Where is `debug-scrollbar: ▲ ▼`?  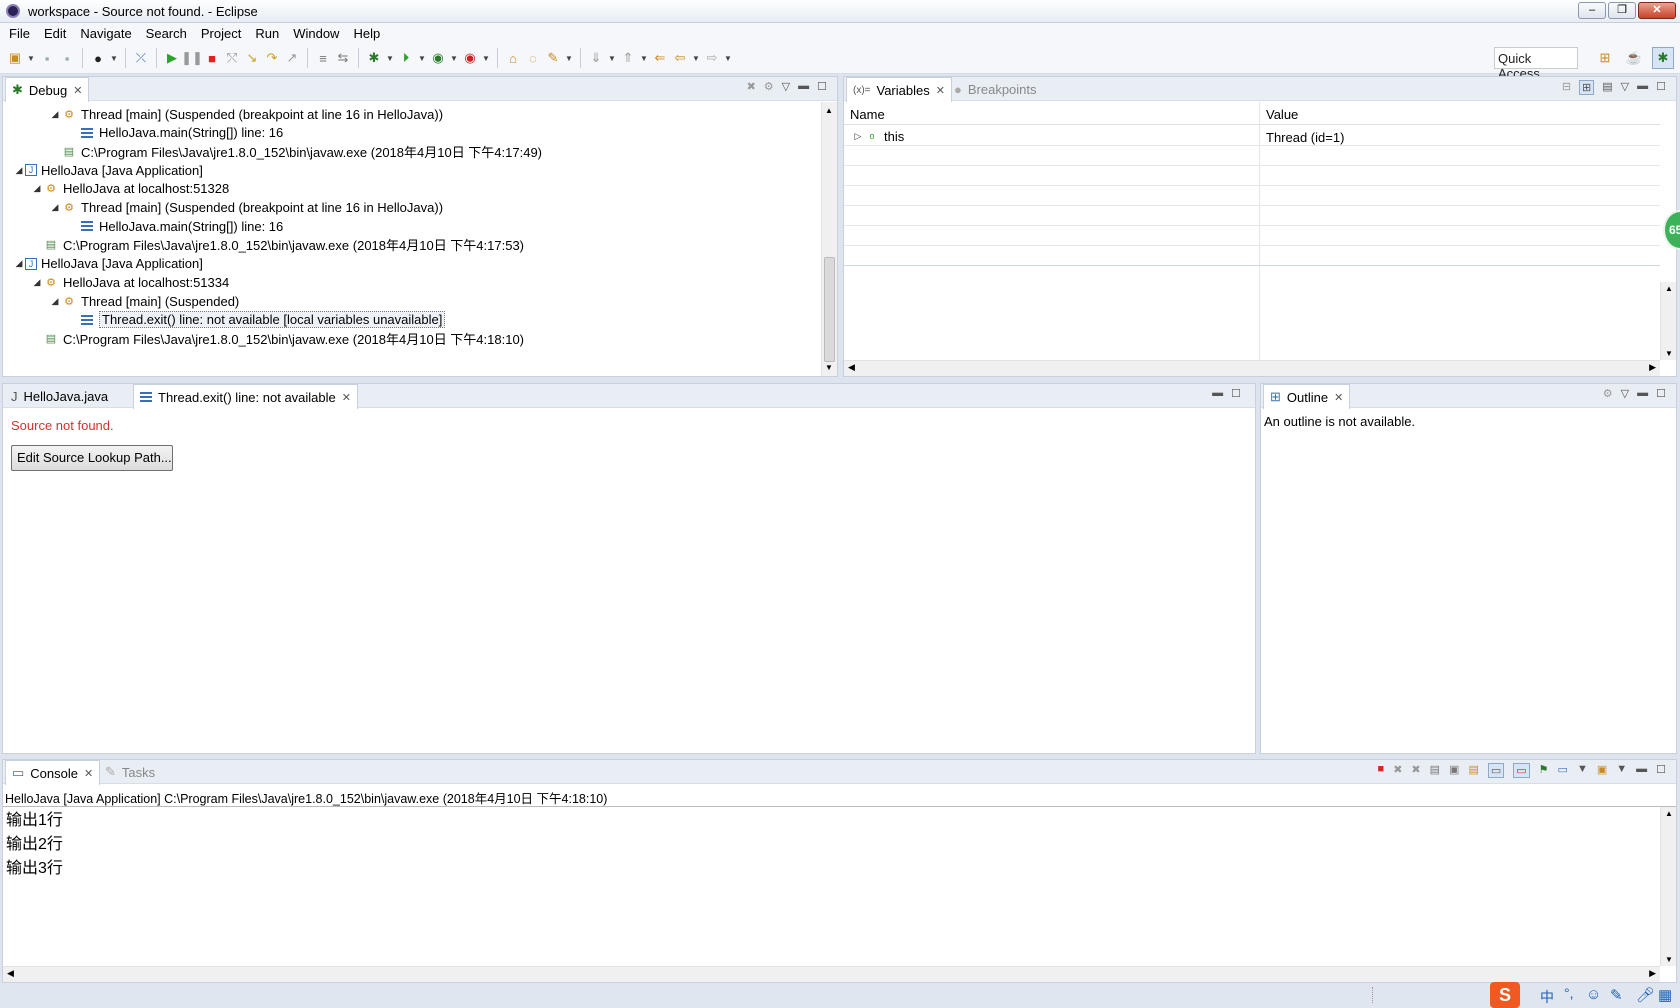 debug-scrollbar: ▲ ▼ is located at coordinates (829, 239).